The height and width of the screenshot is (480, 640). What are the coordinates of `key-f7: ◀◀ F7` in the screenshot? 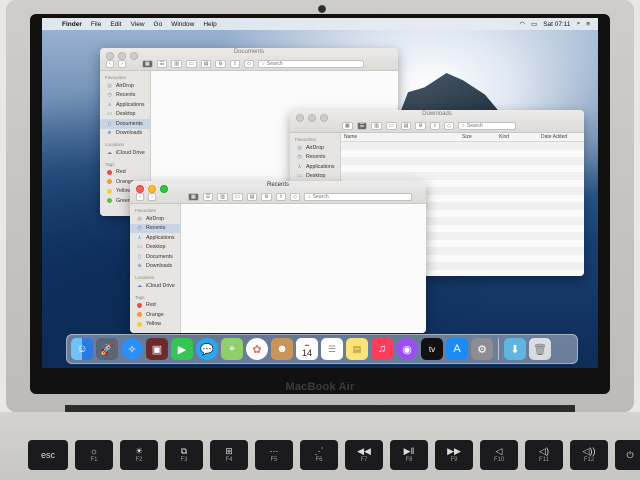 It's located at (364, 455).